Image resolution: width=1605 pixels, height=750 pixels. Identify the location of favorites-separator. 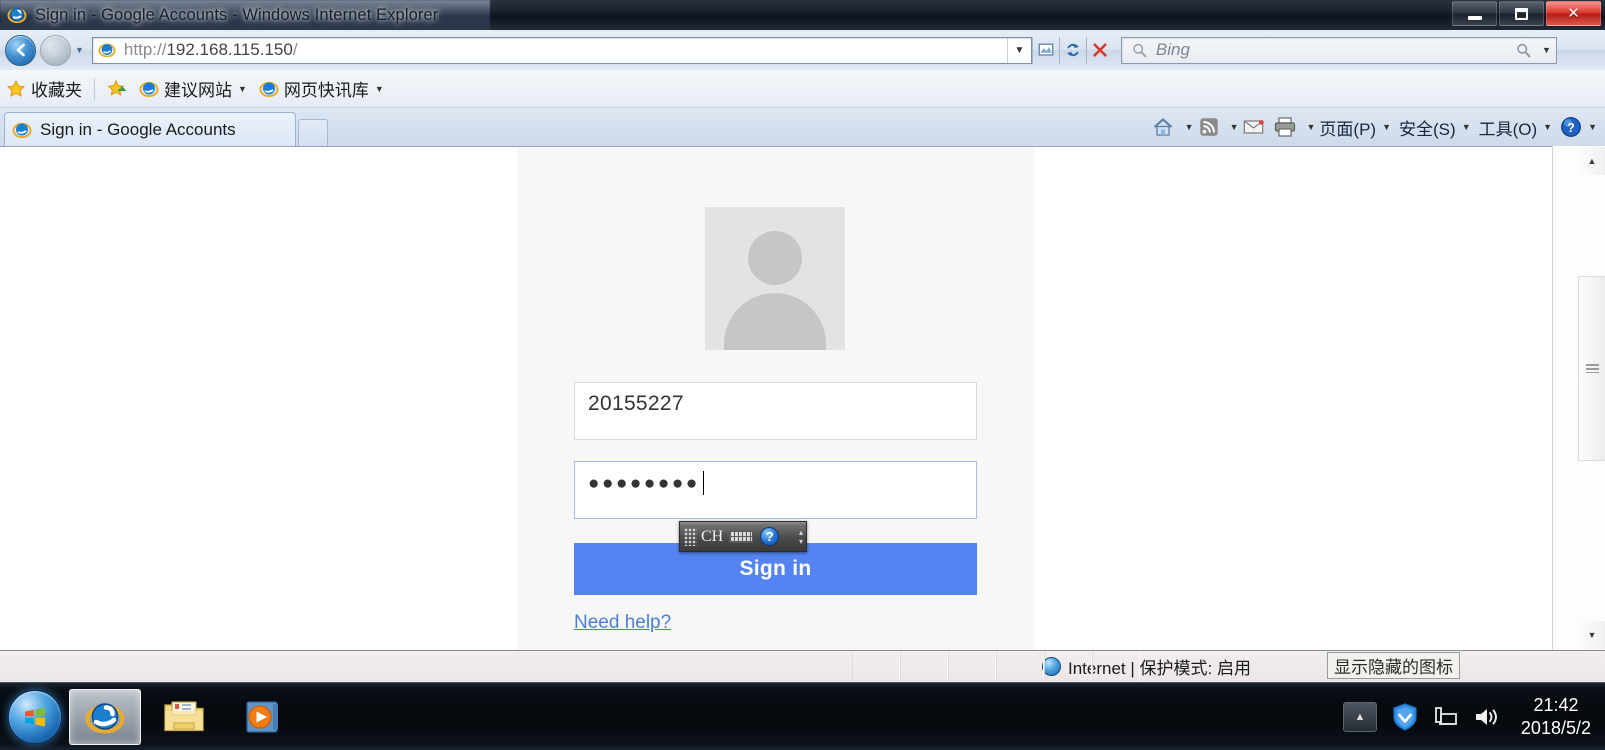
(94, 88).